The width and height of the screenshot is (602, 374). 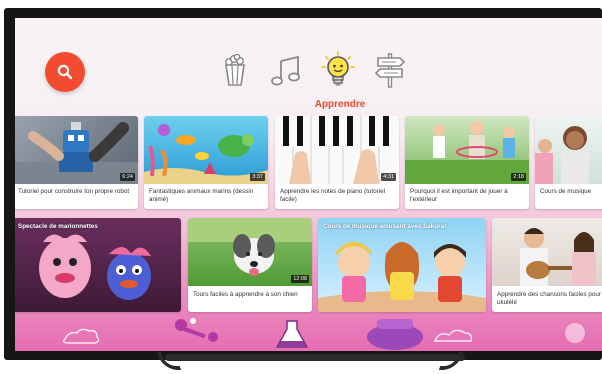 I want to click on video-card: Spectacle de marionnettes, so click(x=98, y=265).